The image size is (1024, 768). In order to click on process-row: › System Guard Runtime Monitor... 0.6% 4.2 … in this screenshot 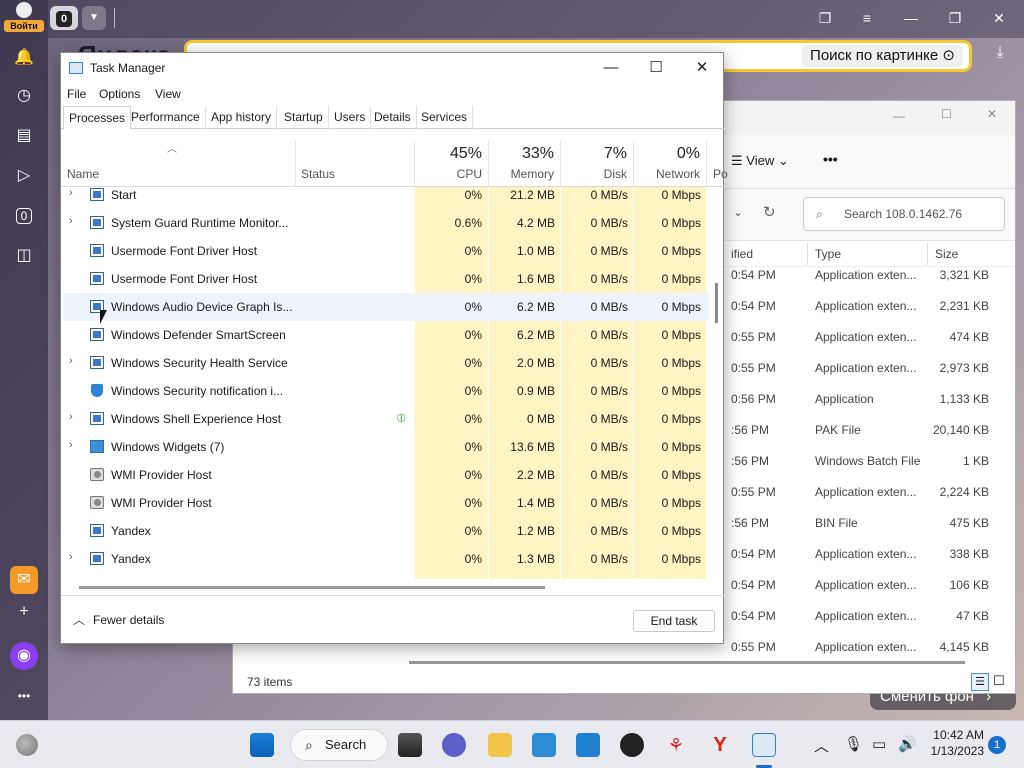, I will do `click(393, 223)`.